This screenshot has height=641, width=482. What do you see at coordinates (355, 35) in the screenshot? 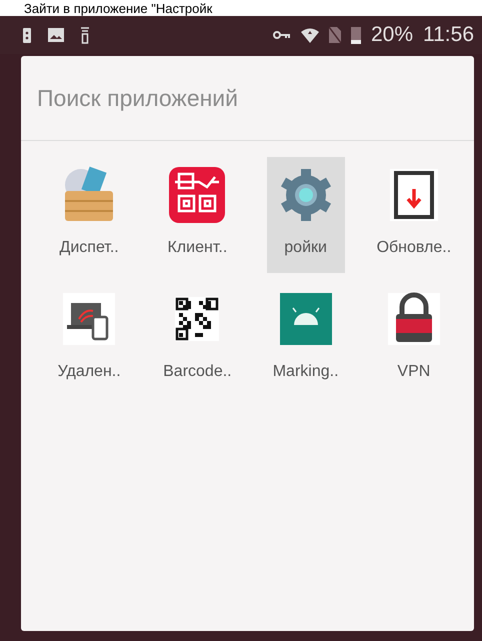
I see `battery-icon` at bounding box center [355, 35].